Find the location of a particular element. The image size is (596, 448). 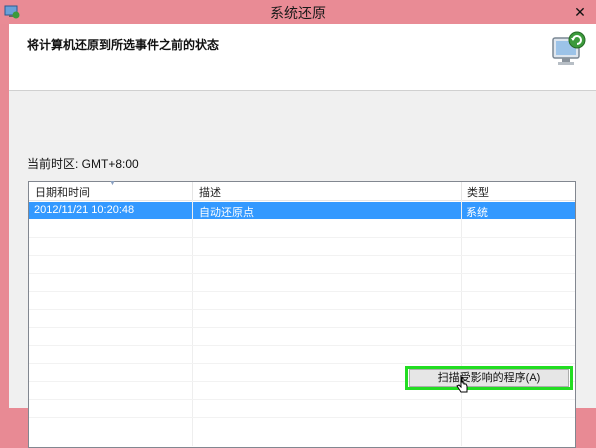

table-row: 2012/11/21 10:20:48 自动还原点 系统 is located at coordinates (302, 210).